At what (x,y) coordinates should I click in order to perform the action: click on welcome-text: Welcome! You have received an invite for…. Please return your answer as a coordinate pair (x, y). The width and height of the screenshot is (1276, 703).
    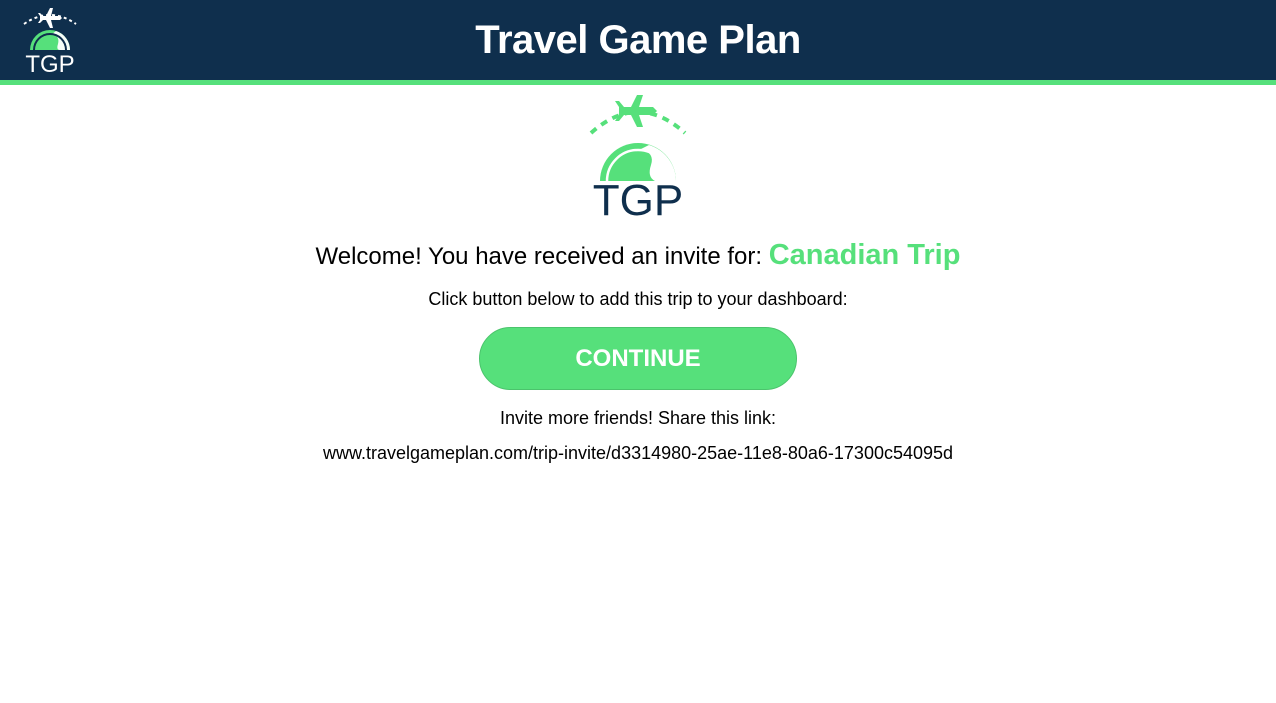
    Looking at the image, I should click on (542, 256).